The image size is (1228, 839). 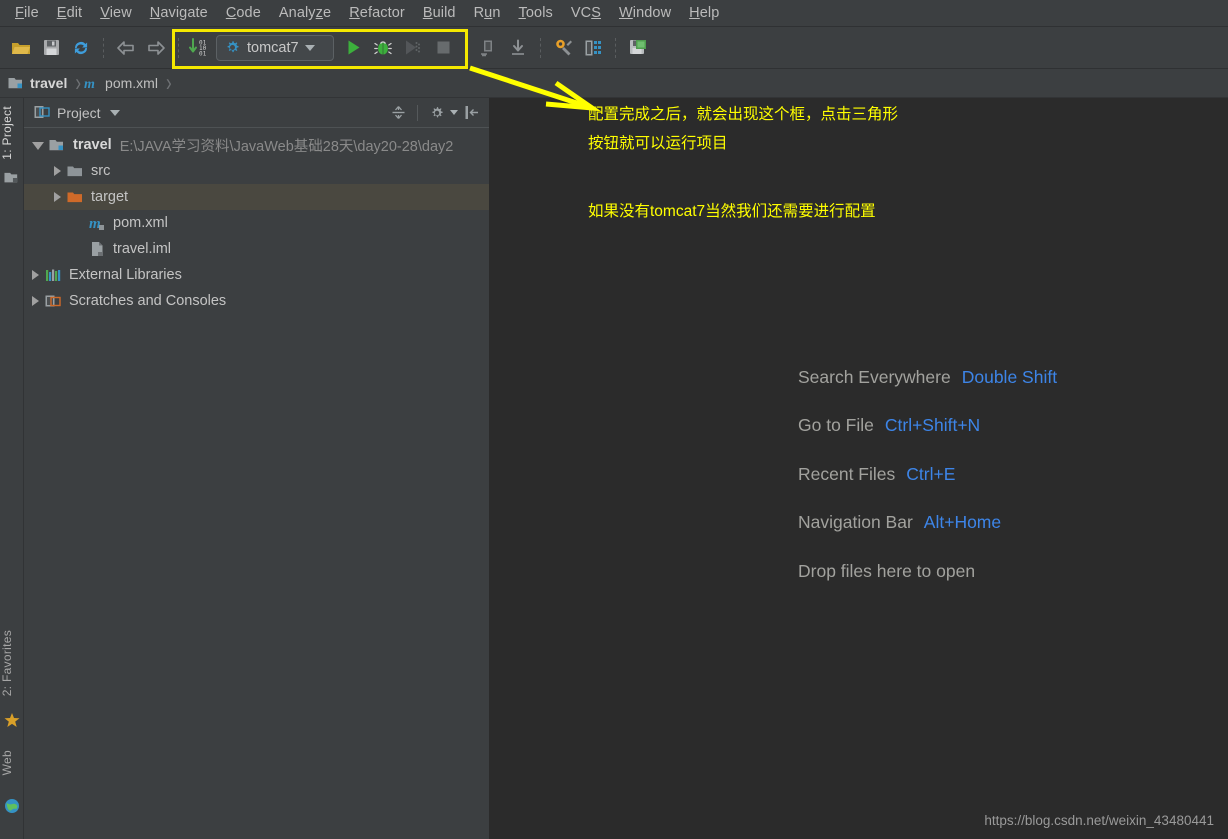 What do you see at coordinates (148, 301) in the screenshot?
I see `tree-node-label: Scratches and Consoles` at bounding box center [148, 301].